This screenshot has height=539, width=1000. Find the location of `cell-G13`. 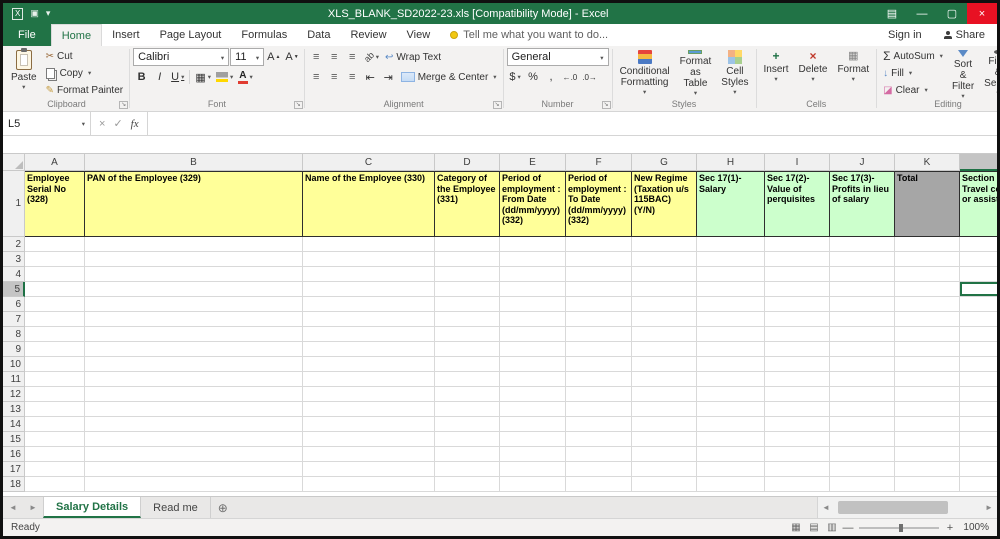

cell-G13 is located at coordinates (664, 409).